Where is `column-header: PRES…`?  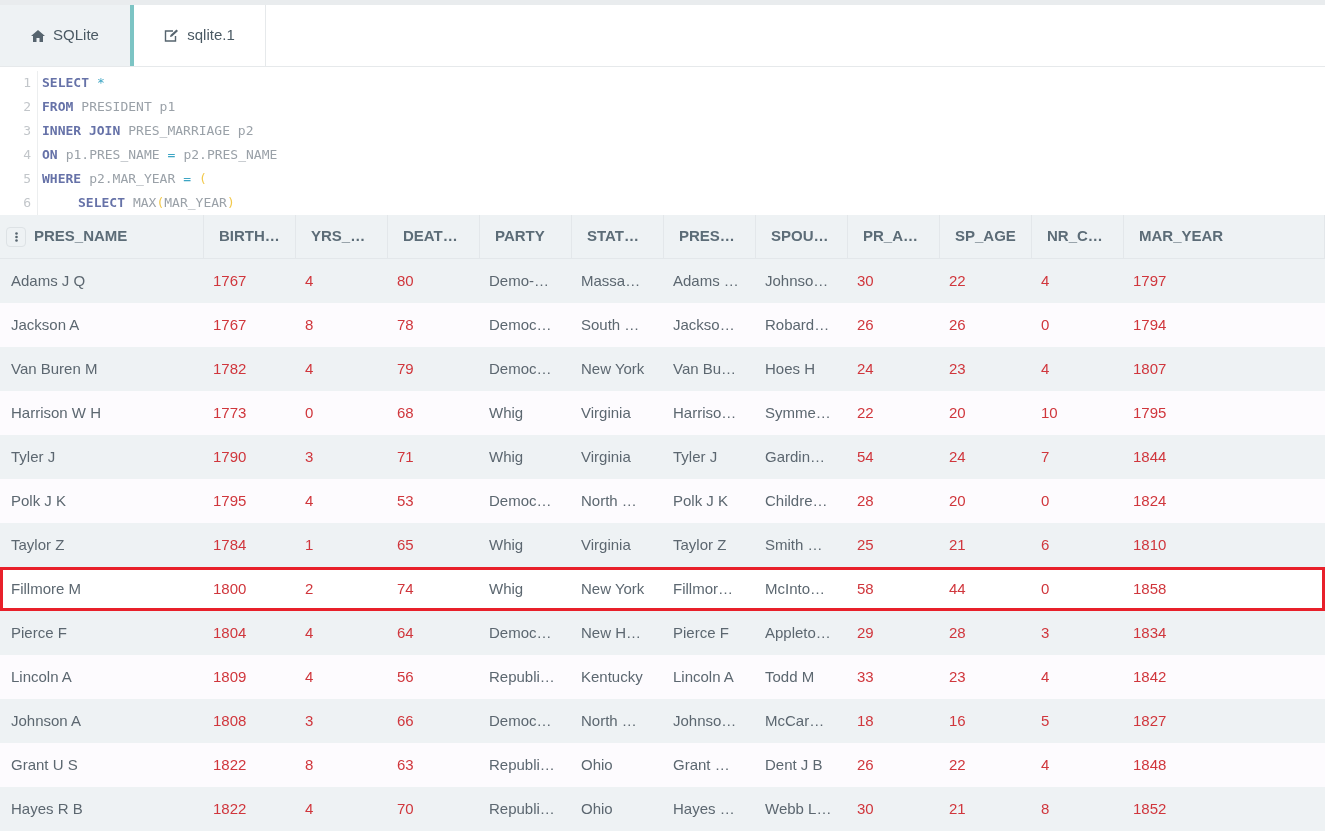 column-header: PRES… is located at coordinates (707, 236).